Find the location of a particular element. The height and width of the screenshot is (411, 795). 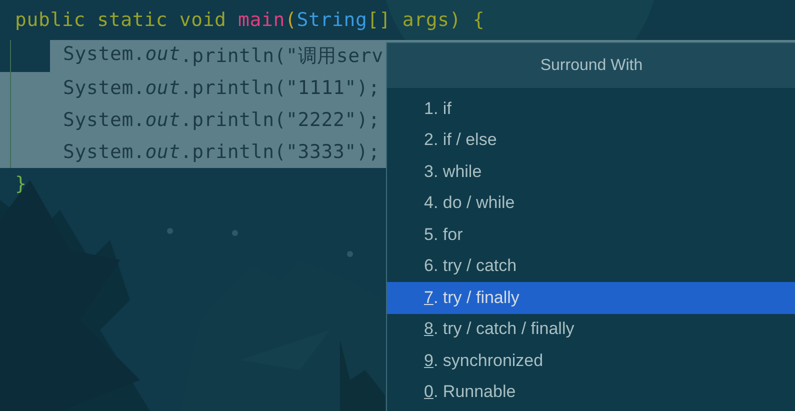

menu-item: 3. while is located at coordinates (591, 172).